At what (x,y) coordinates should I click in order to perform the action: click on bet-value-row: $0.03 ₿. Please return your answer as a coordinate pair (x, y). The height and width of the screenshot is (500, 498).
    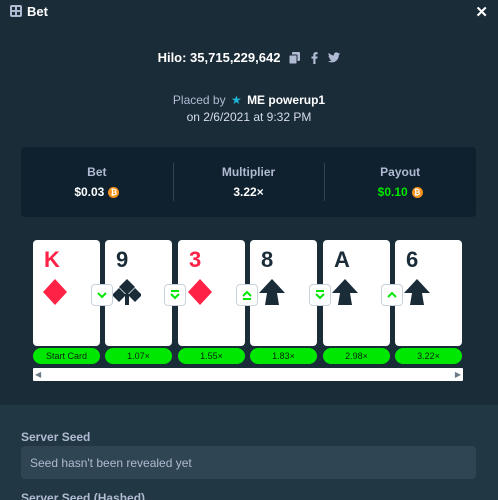
    Looking at the image, I should click on (97, 192).